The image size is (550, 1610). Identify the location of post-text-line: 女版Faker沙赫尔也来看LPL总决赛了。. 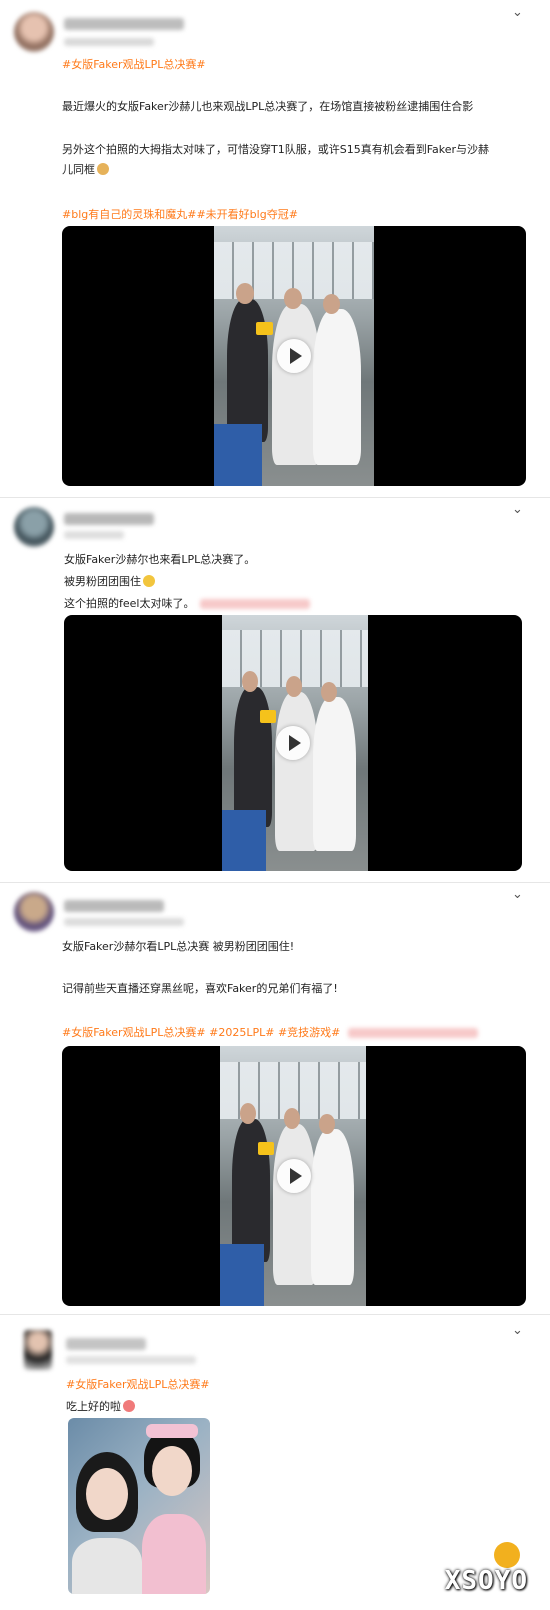
(160, 559).